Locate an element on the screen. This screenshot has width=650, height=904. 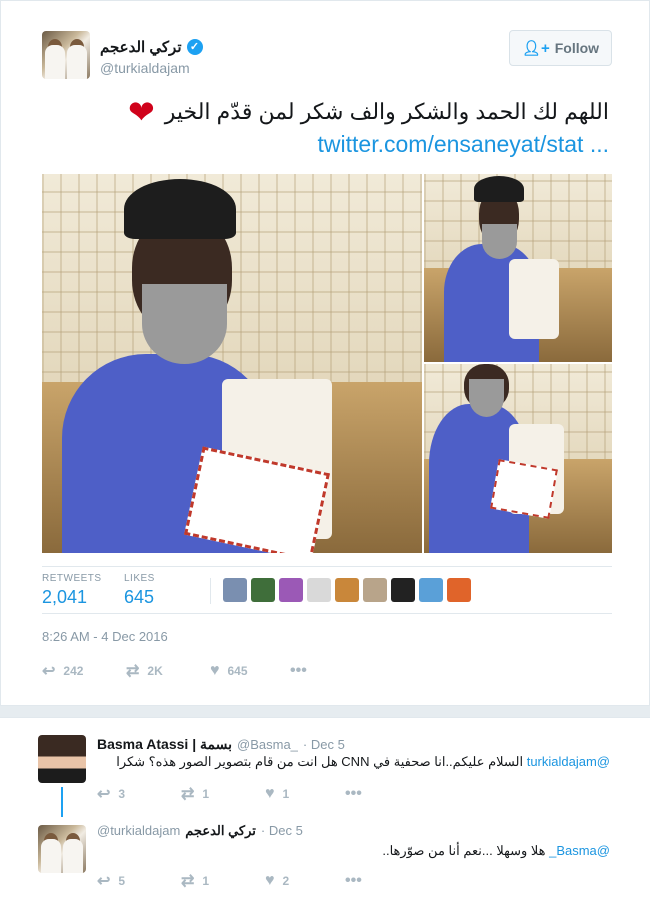
reply-2-body: هلا وسهلا ...نعم أنا من صوّرها.. is located at coordinates (464, 850).